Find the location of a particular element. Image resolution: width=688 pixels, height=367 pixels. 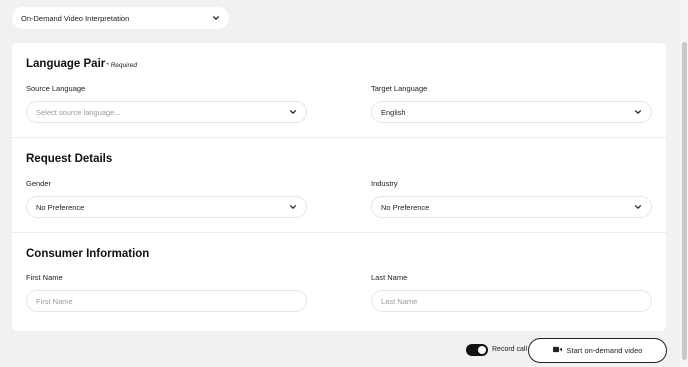

start-on-demand-video-button: Start on-demand video is located at coordinates (597, 350).